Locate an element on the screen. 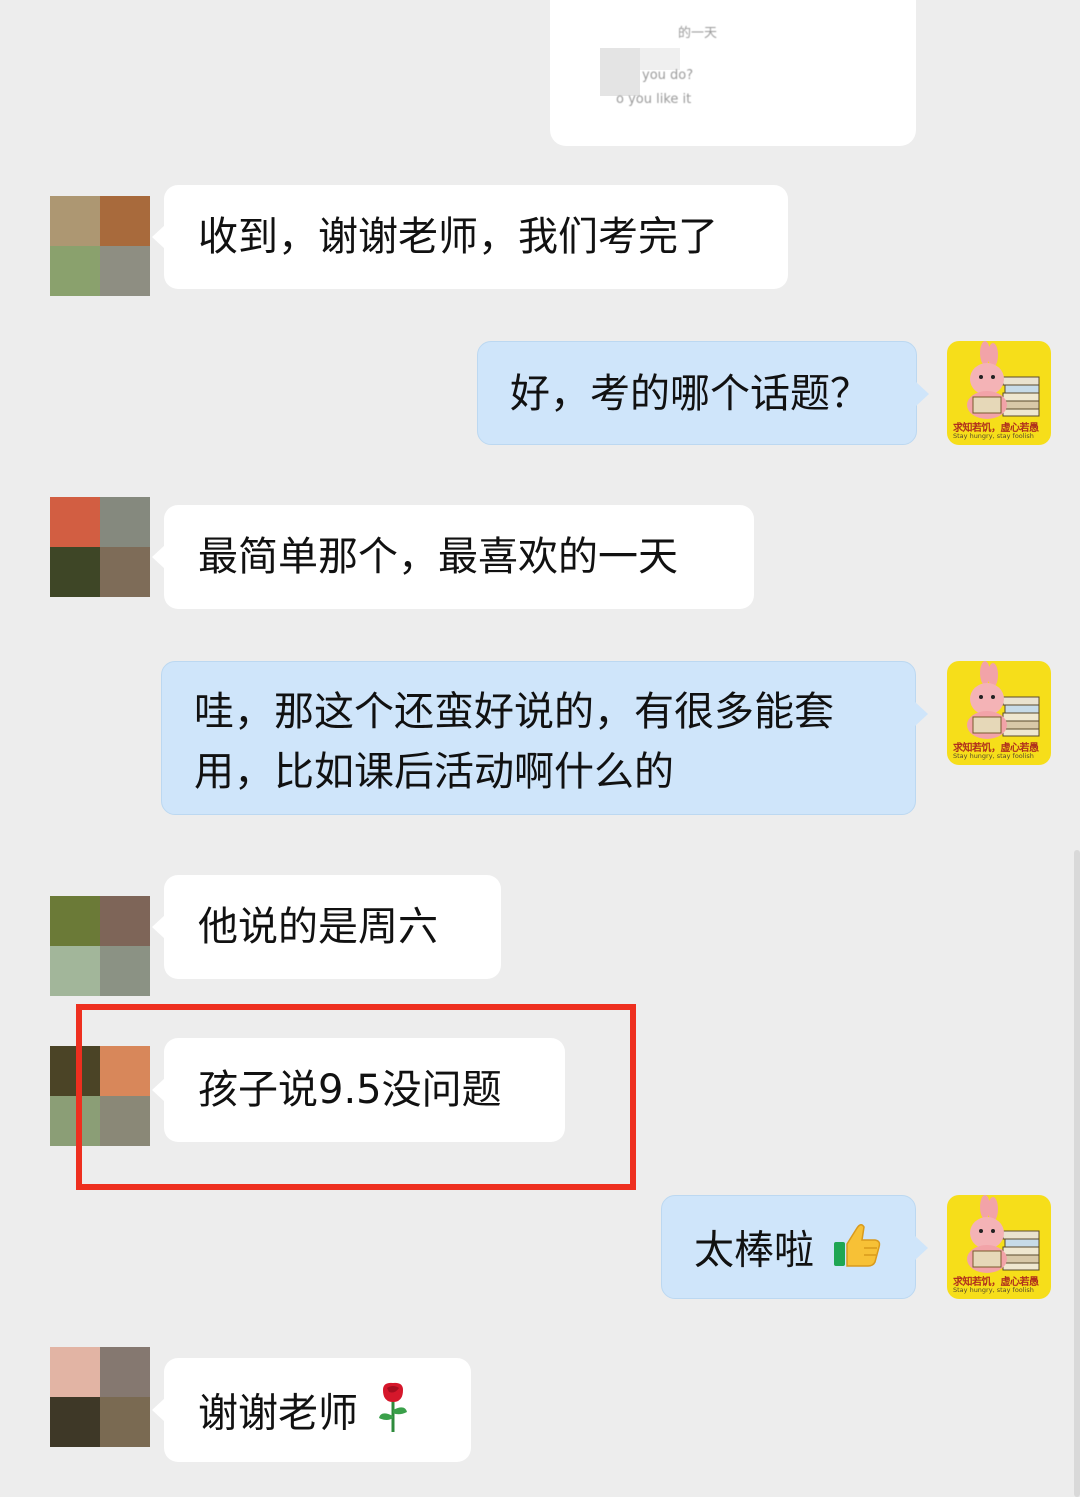  message-bubble: 他说的是周六 is located at coordinates (326, 927).